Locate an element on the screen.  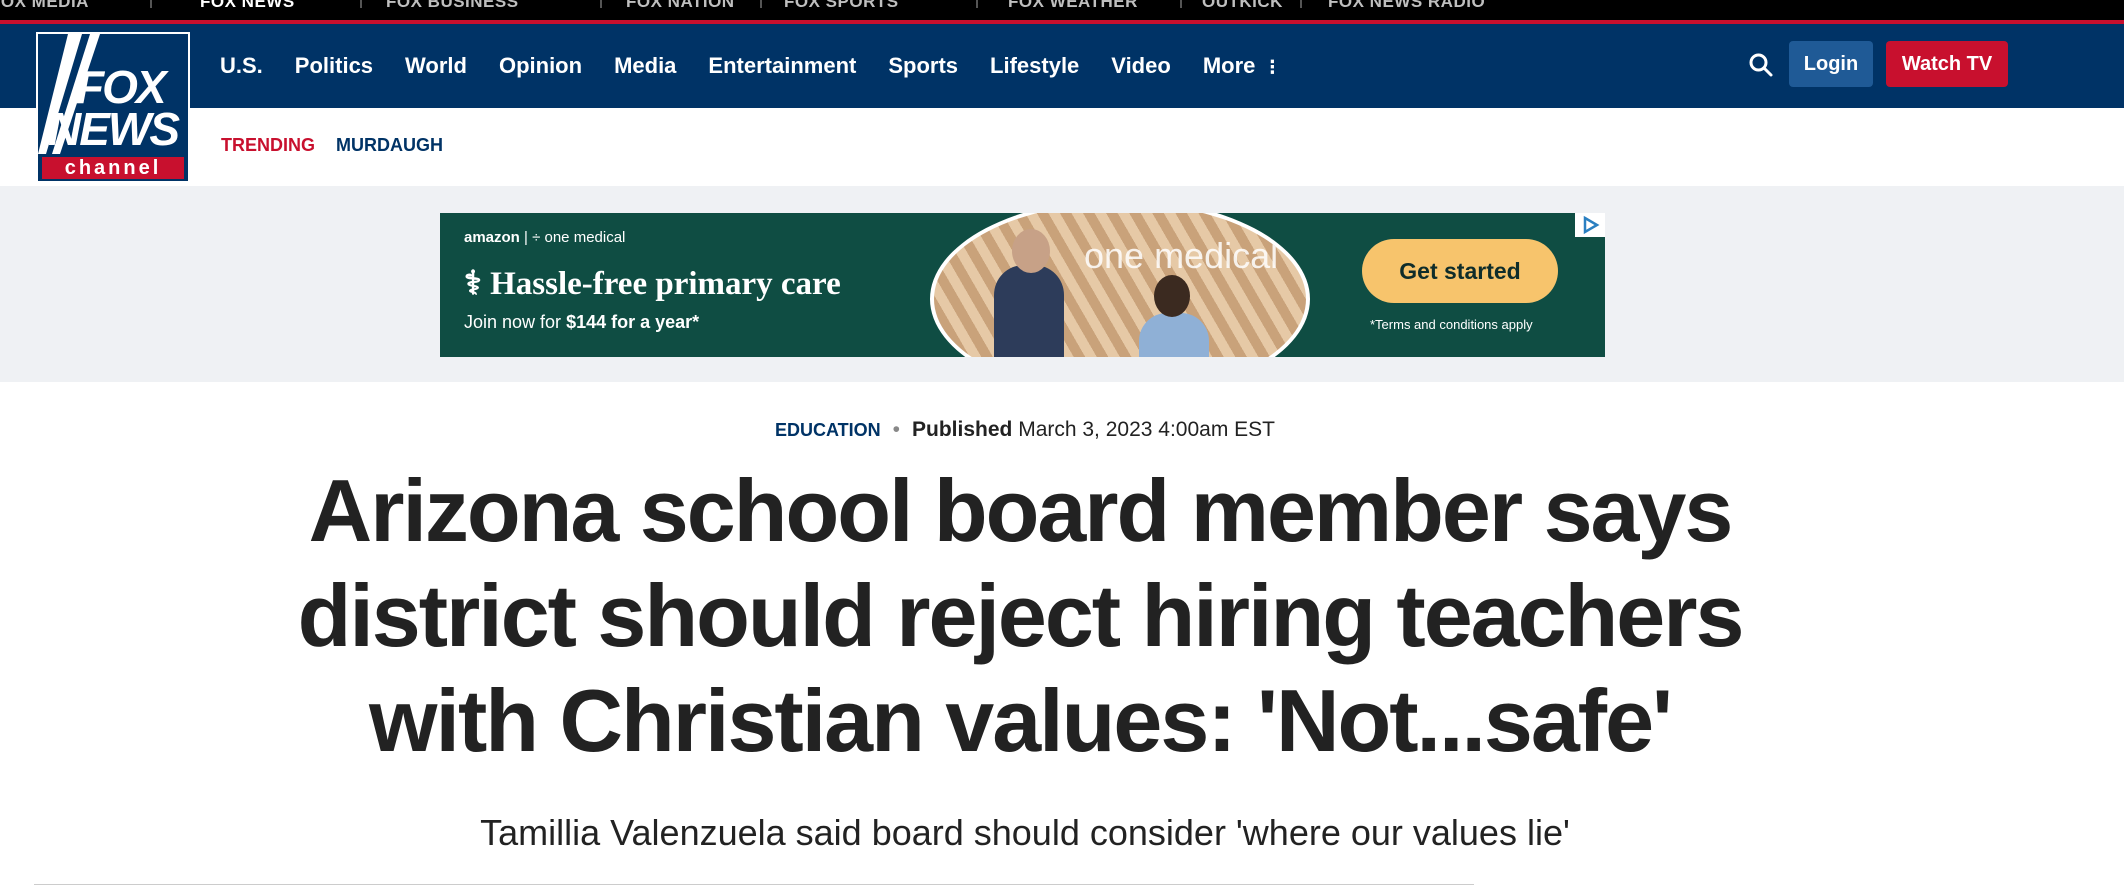
published-date: March 3, 2023 4:00am EST is located at coordinates (1147, 429).